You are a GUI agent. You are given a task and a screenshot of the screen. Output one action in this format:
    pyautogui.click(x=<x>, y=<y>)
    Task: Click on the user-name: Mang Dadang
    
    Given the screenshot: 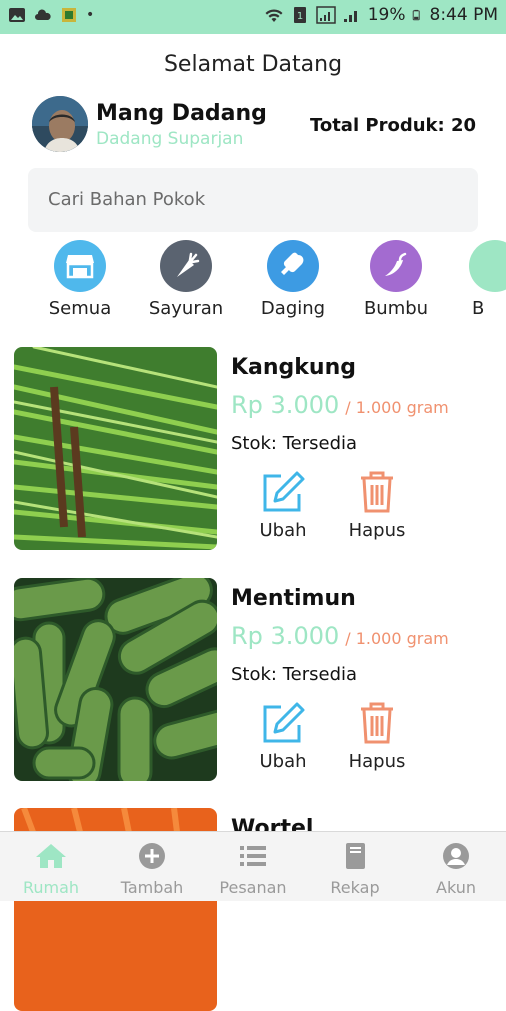 What is the action you would take?
    pyautogui.click(x=181, y=113)
    